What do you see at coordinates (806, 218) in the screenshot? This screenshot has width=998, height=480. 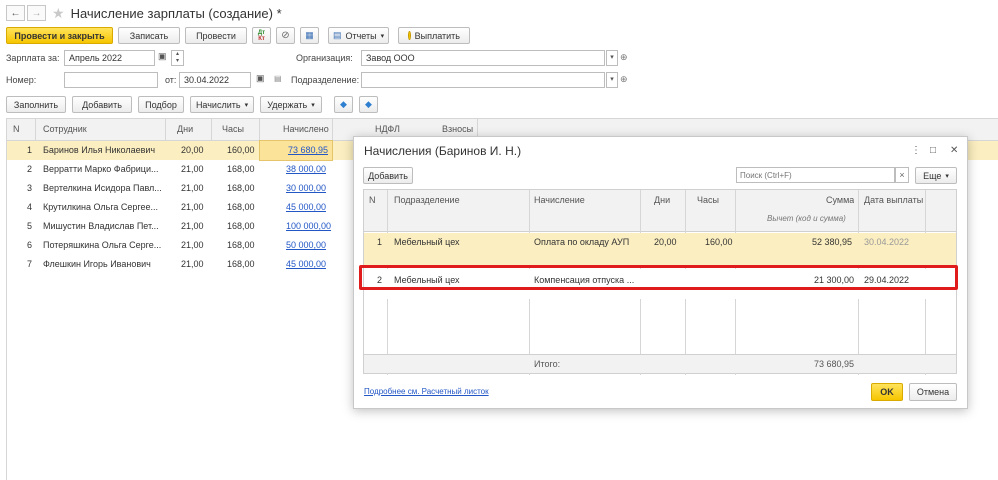 I see `dcol-deduct: Вычет (код и сумма)` at bounding box center [806, 218].